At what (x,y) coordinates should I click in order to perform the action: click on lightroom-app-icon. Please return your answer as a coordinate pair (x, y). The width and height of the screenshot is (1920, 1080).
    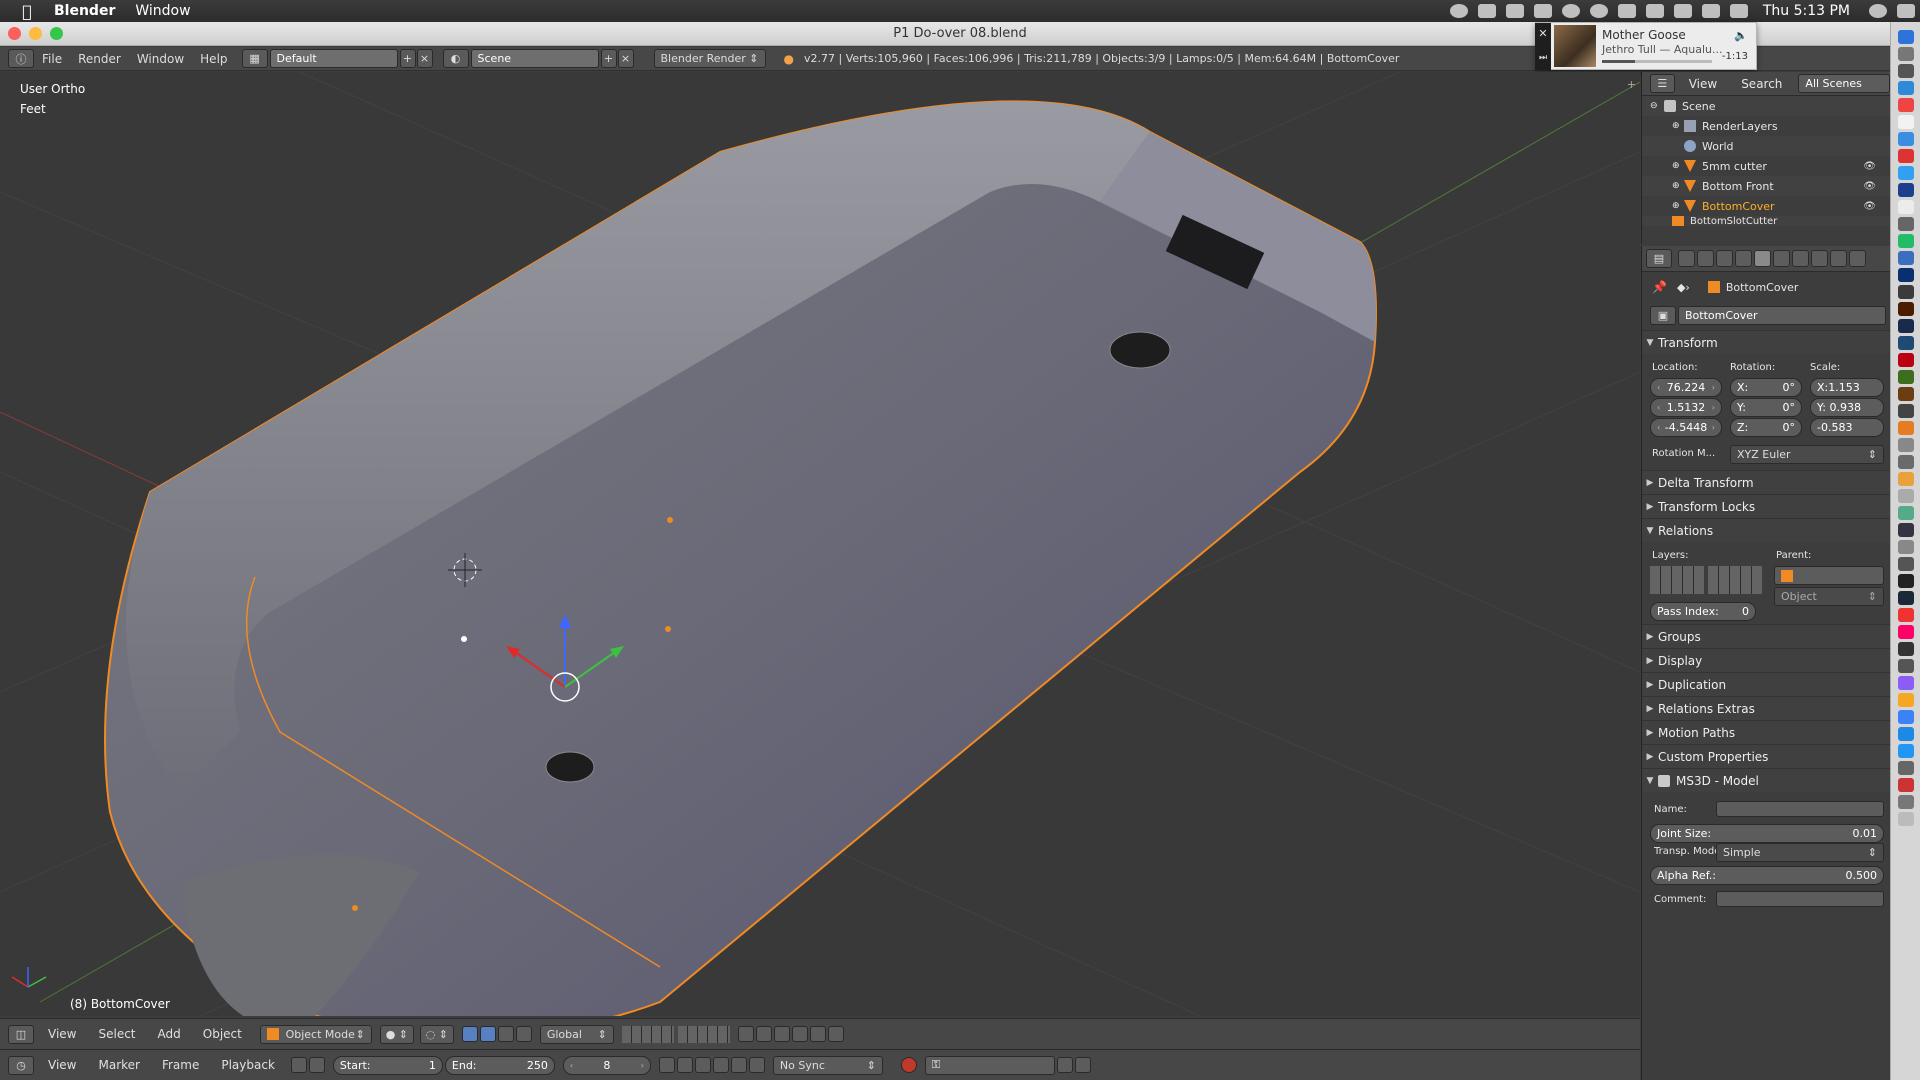
    Looking at the image, I should click on (1905, 343).